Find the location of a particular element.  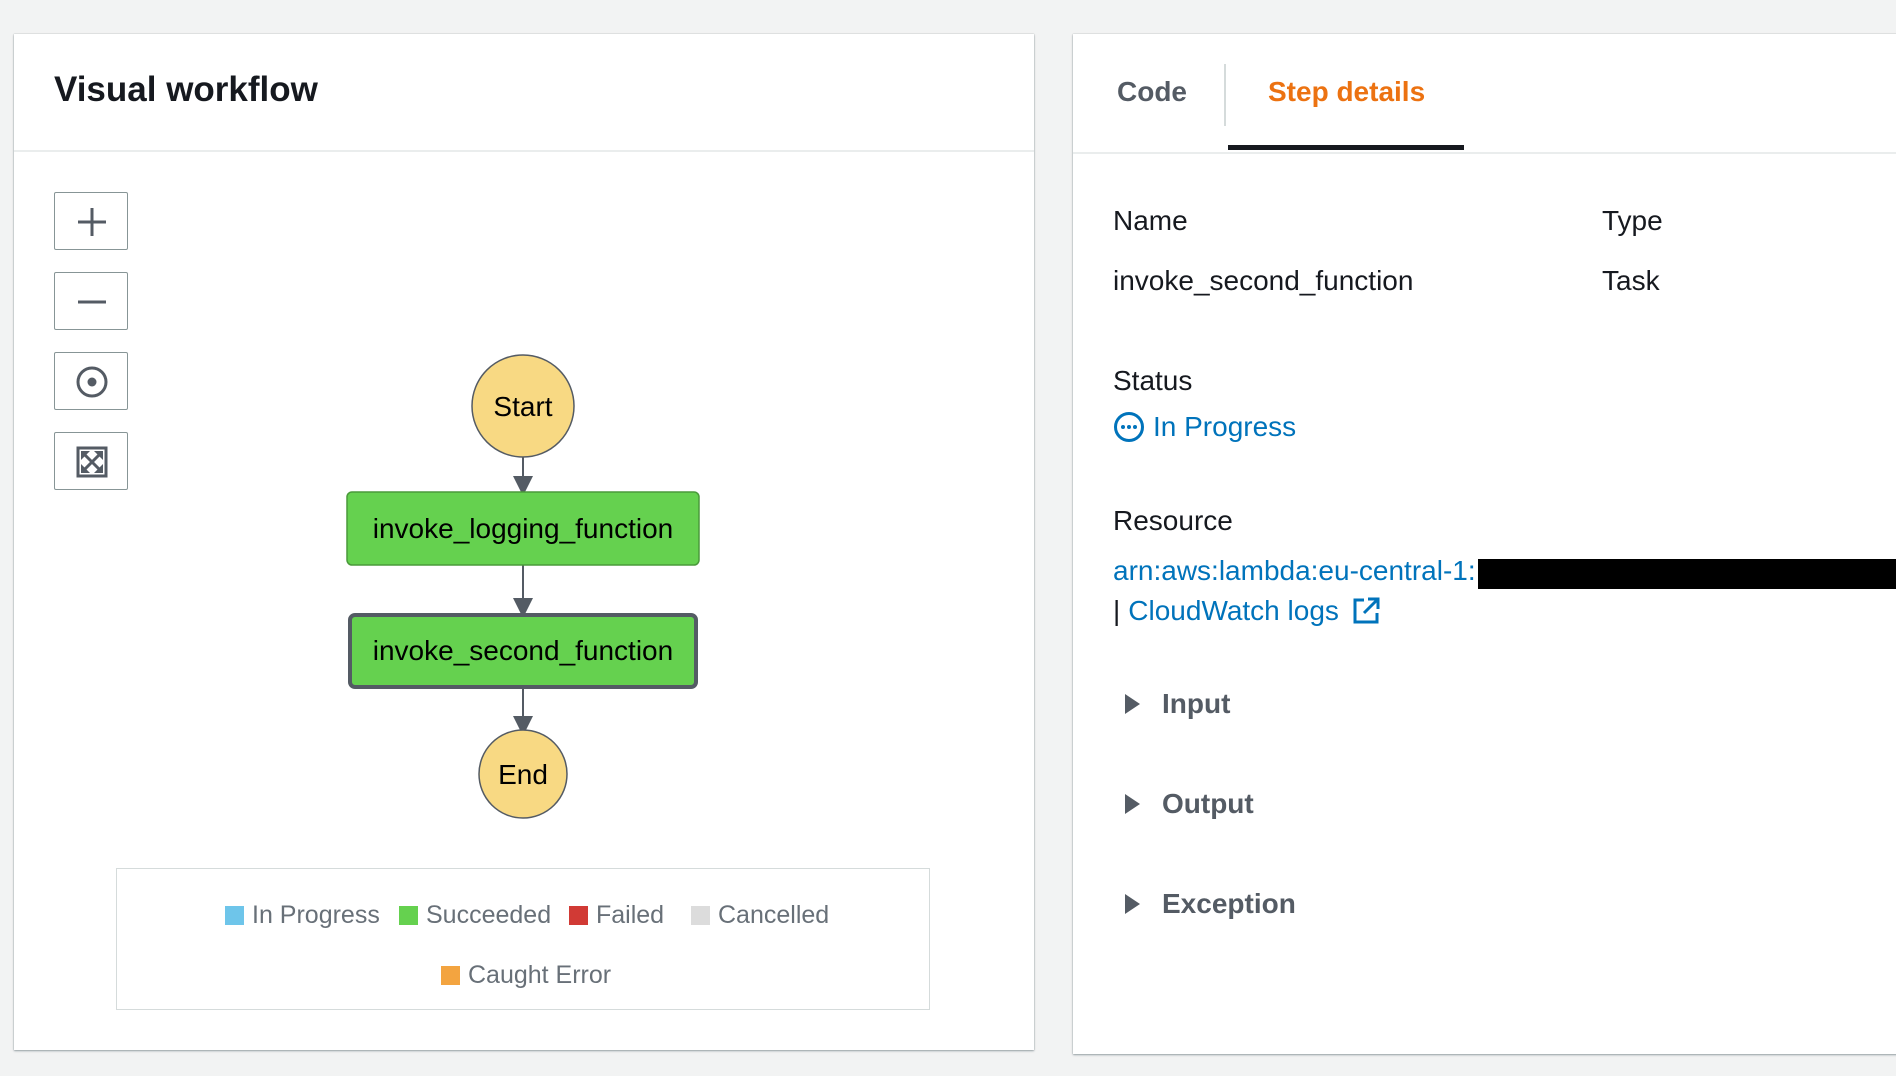

input-expander: Input is located at coordinates (1177, 704).